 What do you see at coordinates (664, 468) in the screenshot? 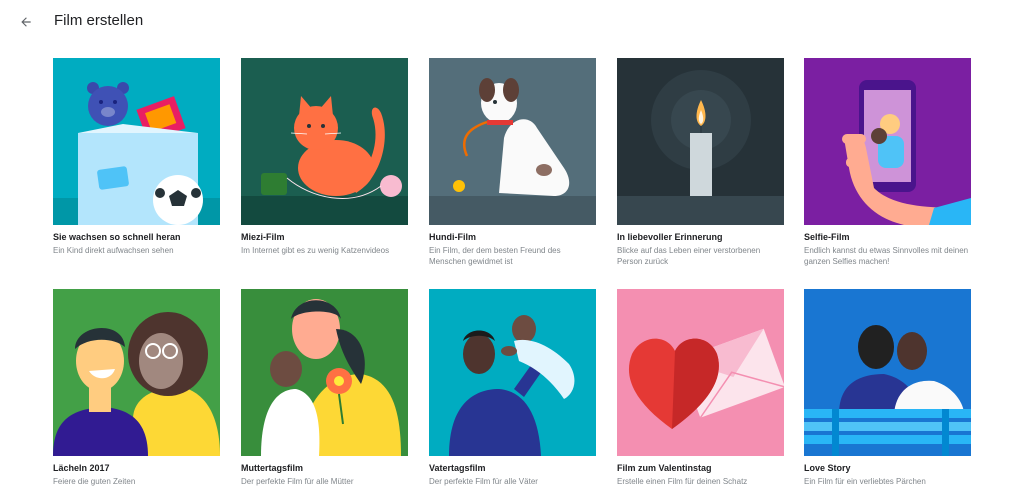
I see `card-title: Film zum Valentinstag` at bounding box center [664, 468].